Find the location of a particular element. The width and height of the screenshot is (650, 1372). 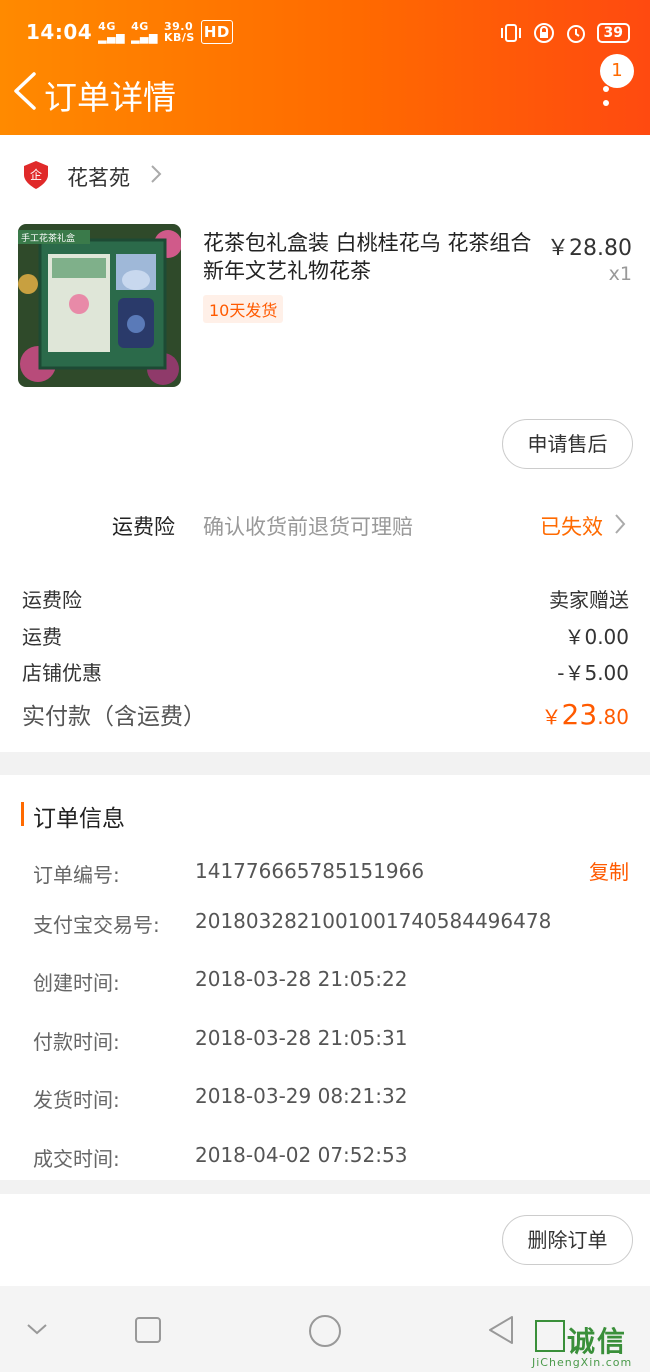

product-quantity: x1 is located at coordinates (620, 274).